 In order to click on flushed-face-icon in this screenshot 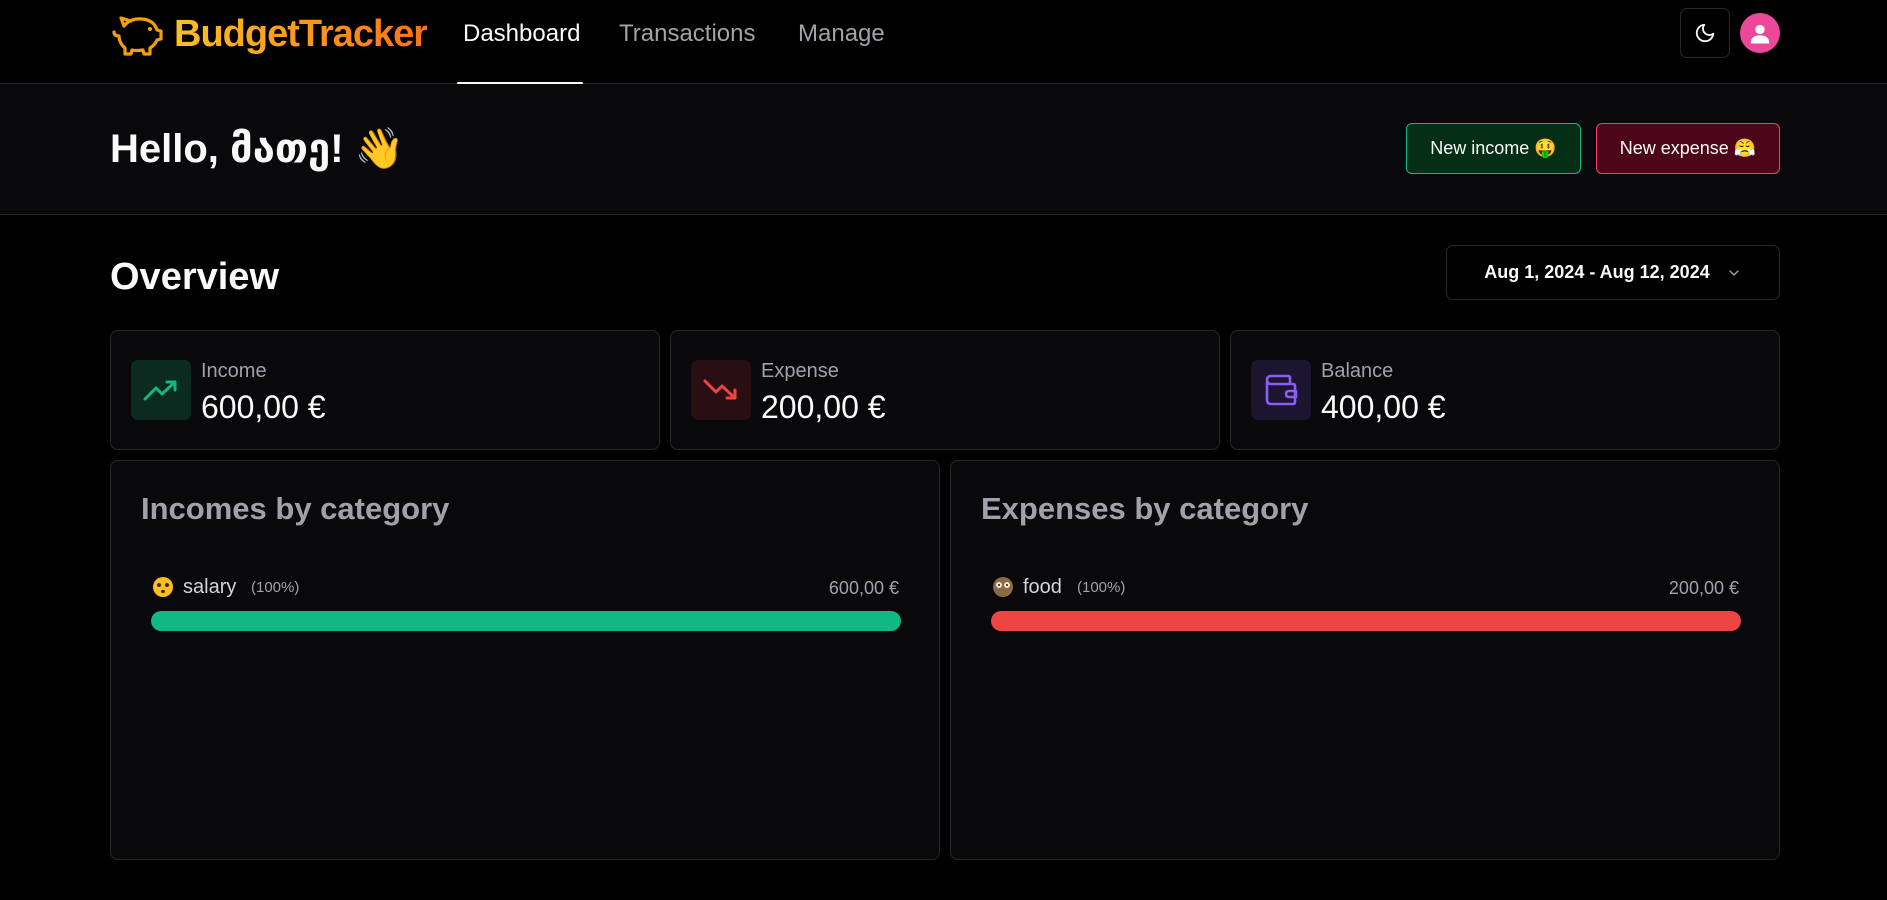, I will do `click(163, 587)`.